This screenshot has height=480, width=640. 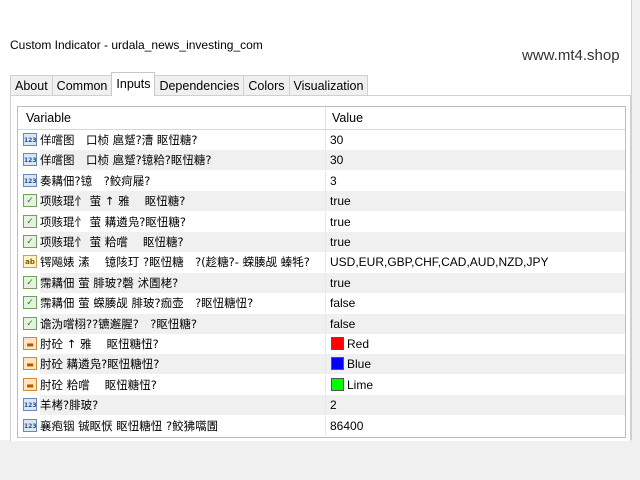 What do you see at coordinates (321, 303) in the screenshot?
I see `table-row: ✓ 霈耩佃 萤 蝾腠觇 腓玻?痂壶 ?眍忸糖忸? false` at bounding box center [321, 303].